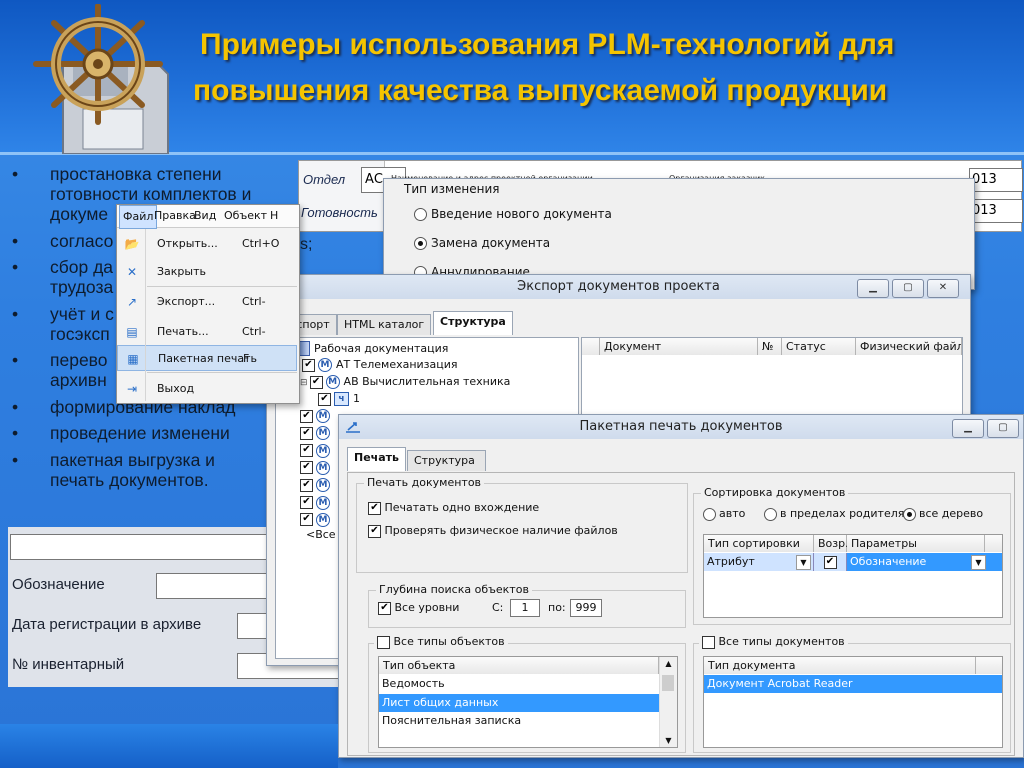 Image resolution: width=1024 pixels, height=768 pixels. Describe the element at coordinates (853, 702) in the screenshot. I see `document-types-list: Тип документа Документ Acrobat Reader` at that location.